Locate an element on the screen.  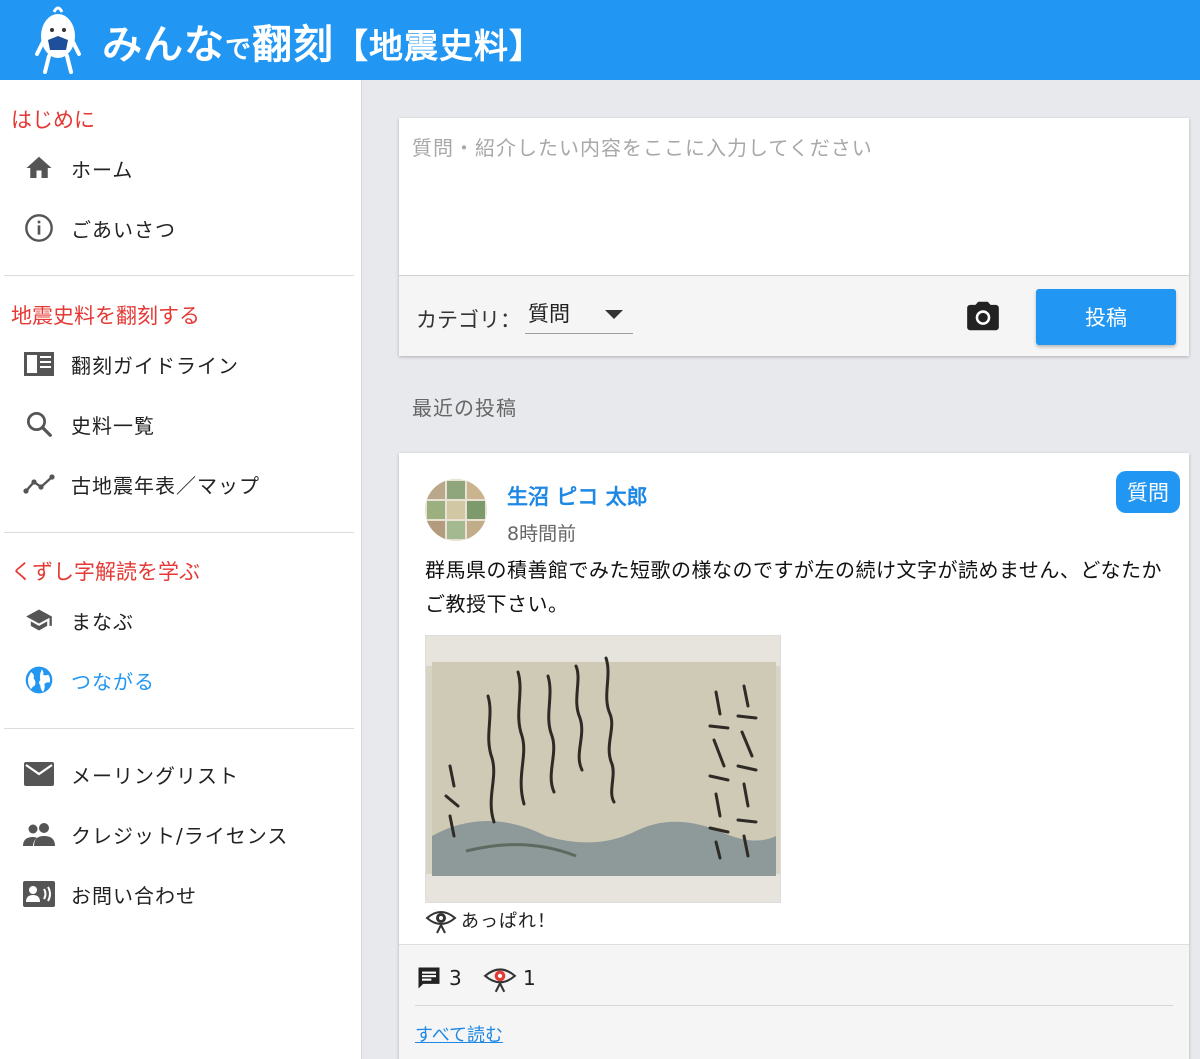
app-header: みんなで翻刻【地震史料】 is located at coordinates (600, 40).